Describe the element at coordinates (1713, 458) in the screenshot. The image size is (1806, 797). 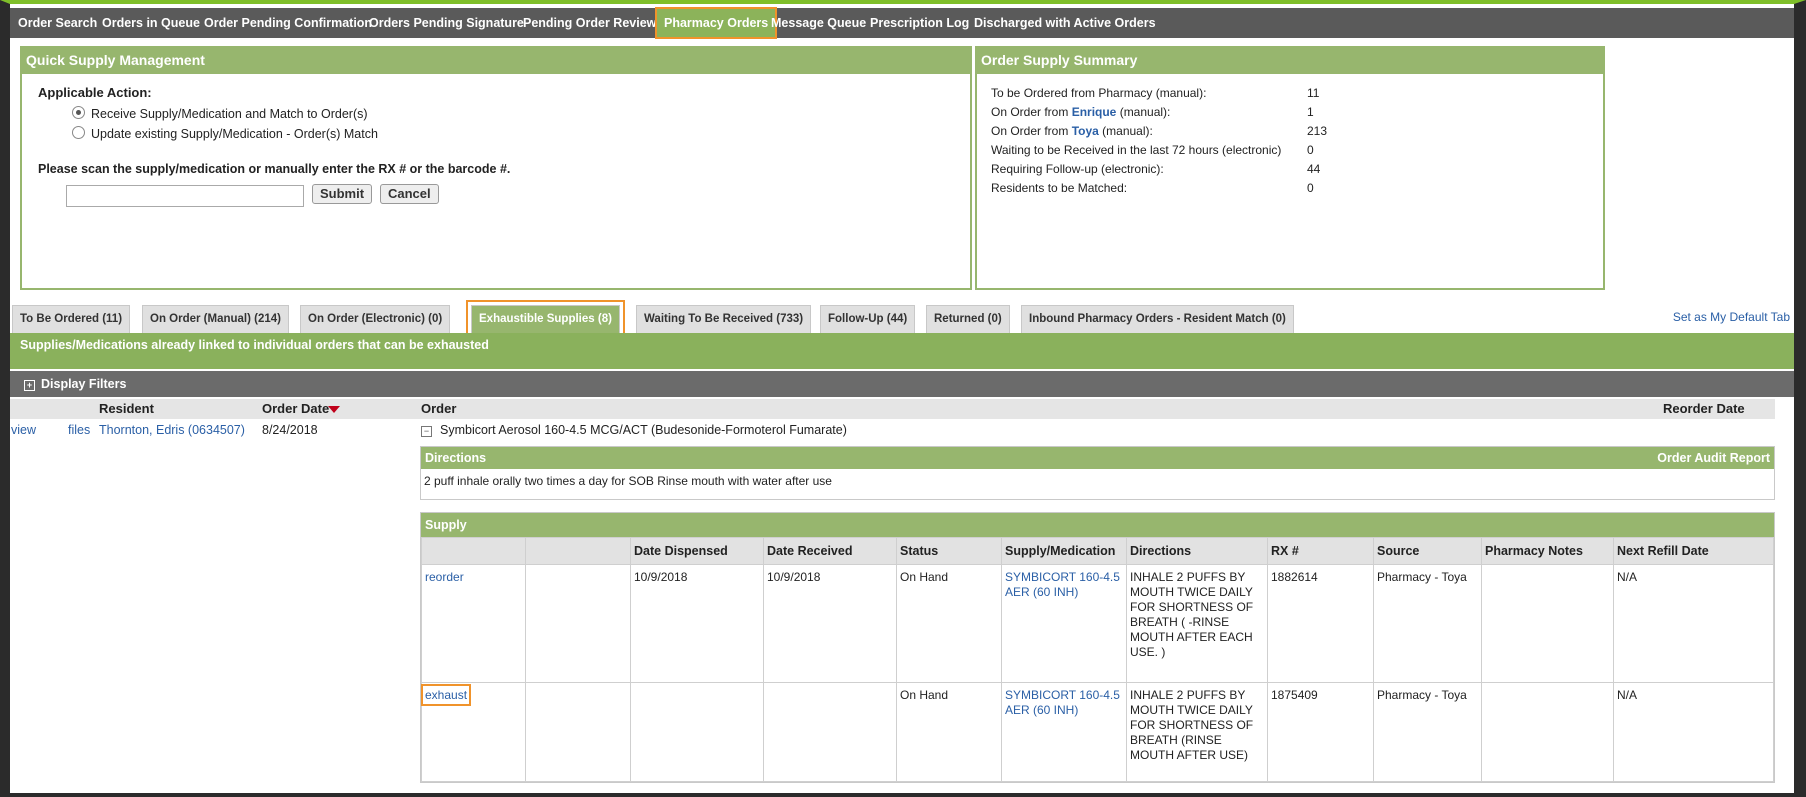
I see `order-audit-report-link: Order Audit Report` at that location.